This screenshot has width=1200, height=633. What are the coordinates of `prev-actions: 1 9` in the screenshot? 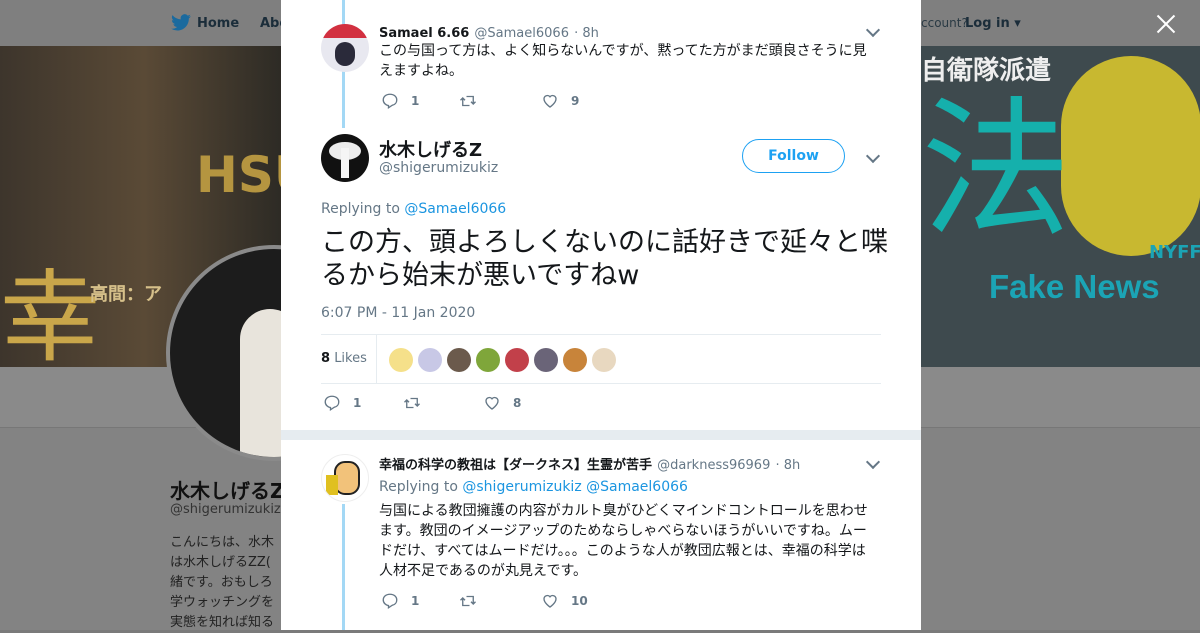 It's located at (531, 102).